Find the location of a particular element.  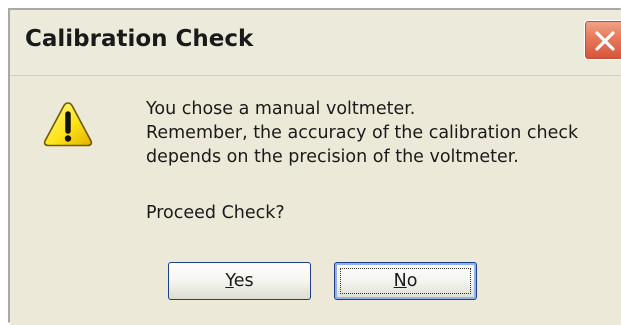

window-title: Calibration Check is located at coordinates (139, 39).